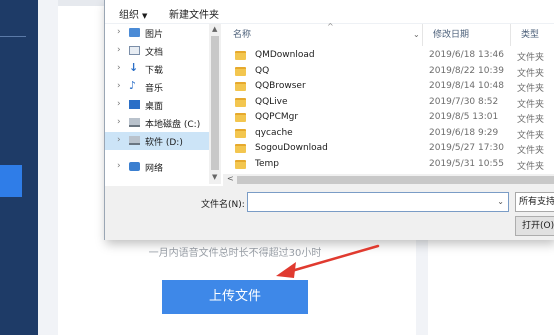 This screenshot has height=335, width=554. Describe the element at coordinates (154, 35) in the screenshot. I see `nav-item-label: 图片` at that location.